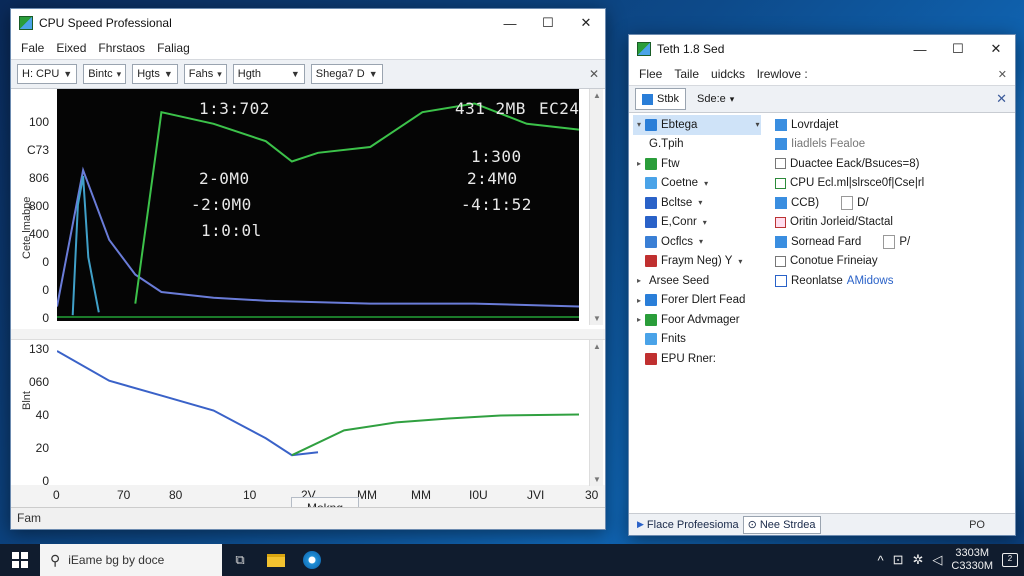  I want to click on triangle-icon: ▶, so click(640, 524).